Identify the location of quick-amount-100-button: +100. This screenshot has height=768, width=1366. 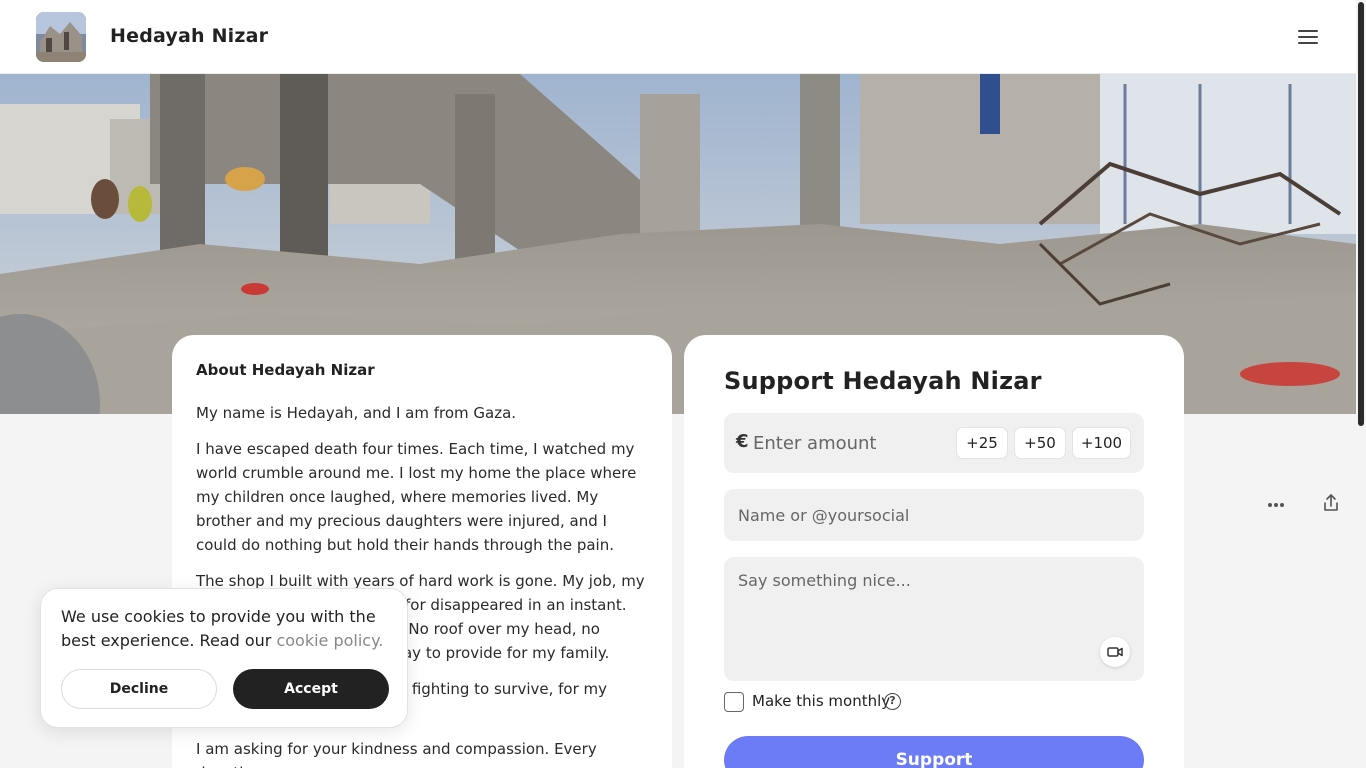
(1101, 443).